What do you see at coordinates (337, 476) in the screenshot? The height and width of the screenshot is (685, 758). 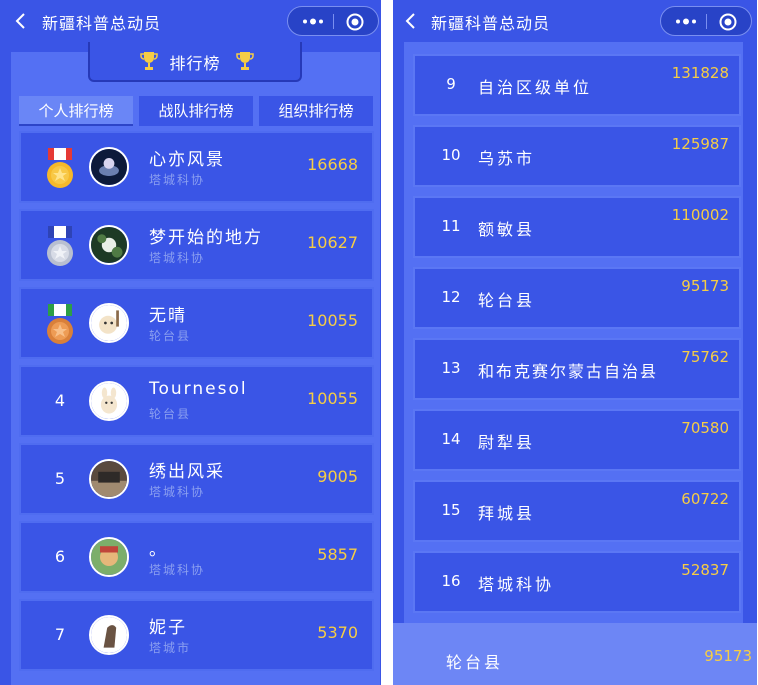 I see `user-score: 9005` at bounding box center [337, 476].